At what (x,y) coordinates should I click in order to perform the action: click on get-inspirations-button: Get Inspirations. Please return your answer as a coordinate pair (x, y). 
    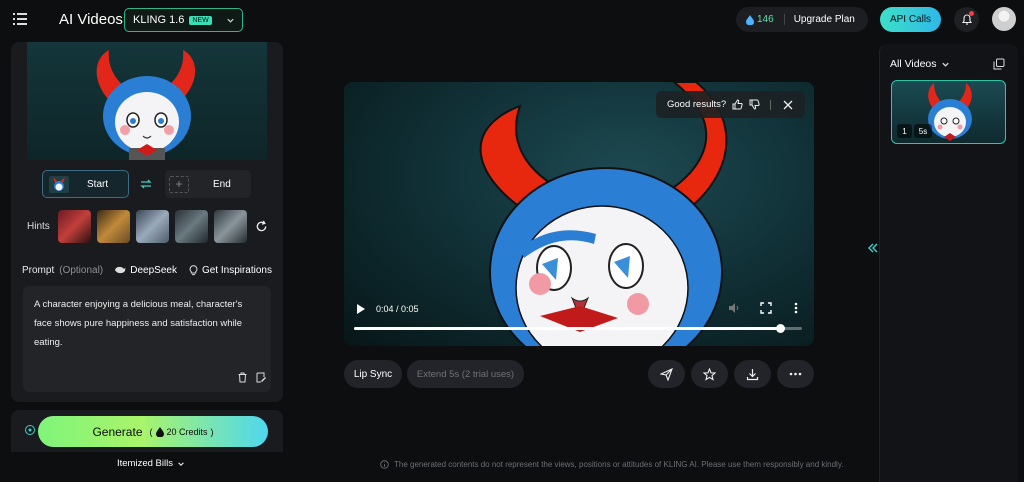
    Looking at the image, I should click on (230, 270).